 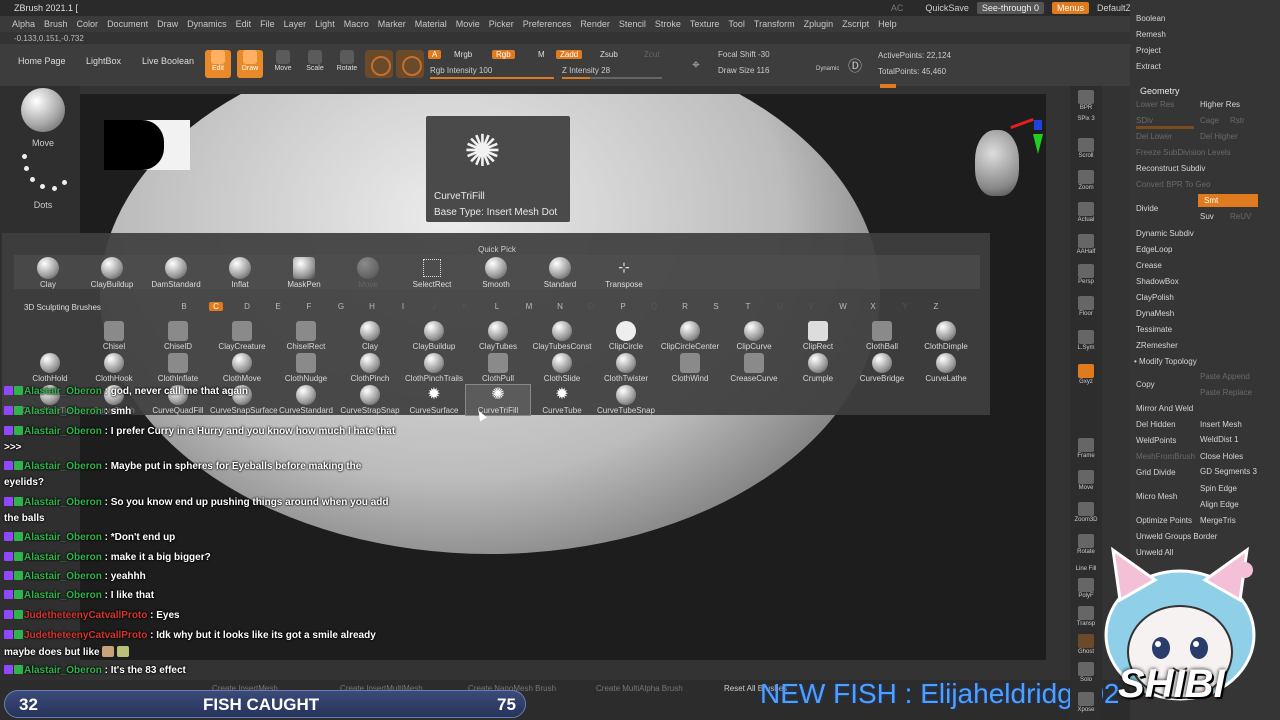 What do you see at coordinates (818, 368) in the screenshot?
I see `brush-crumple: Crumple` at bounding box center [818, 368].